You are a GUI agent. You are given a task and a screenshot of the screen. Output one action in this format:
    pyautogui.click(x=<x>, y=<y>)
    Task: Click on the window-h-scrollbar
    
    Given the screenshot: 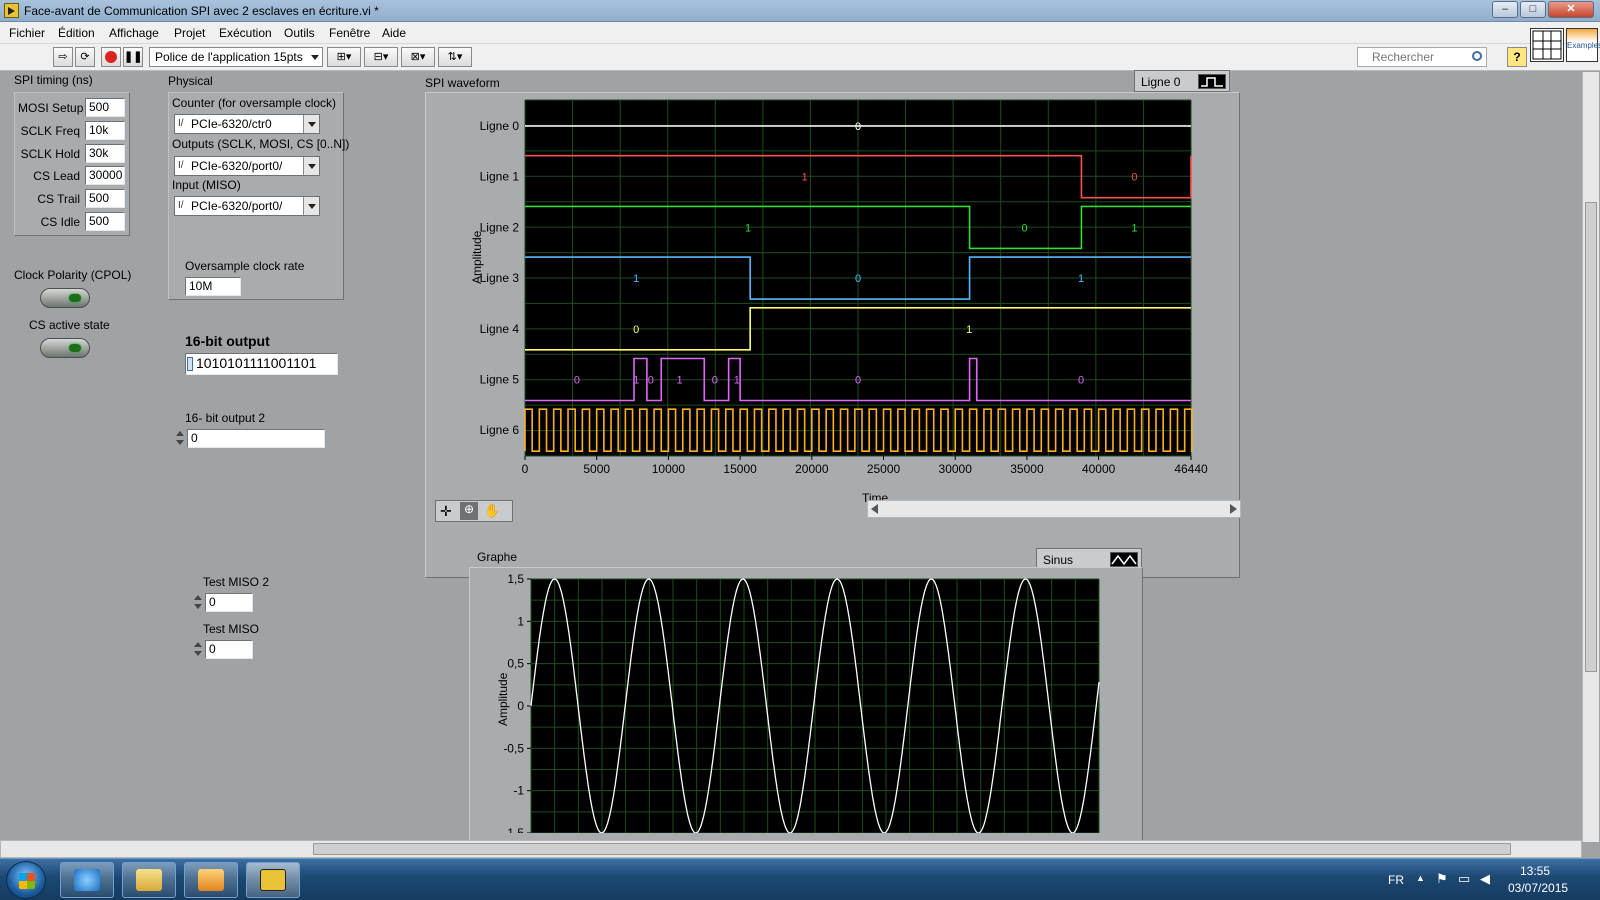 What is the action you would take?
    pyautogui.click(x=791, y=849)
    